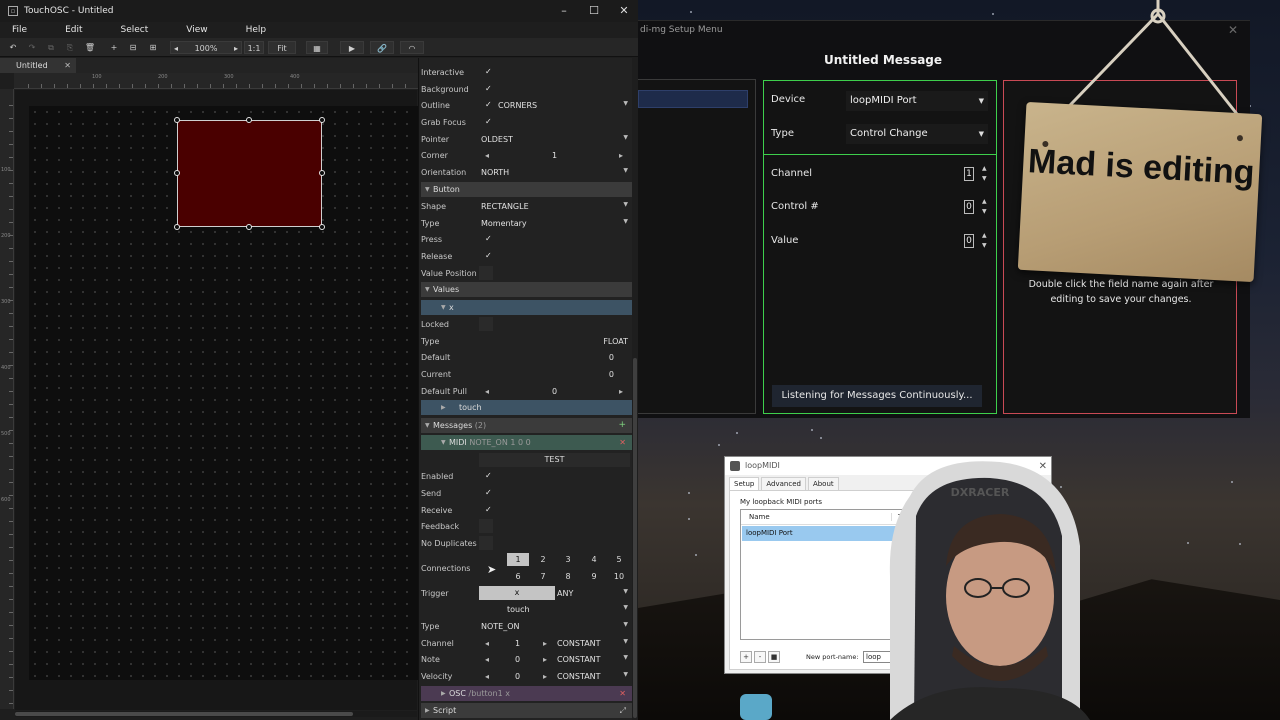 The width and height of the screenshot is (1280, 720). Describe the element at coordinates (969, 241) in the screenshot. I see `value-value: 0` at that location.